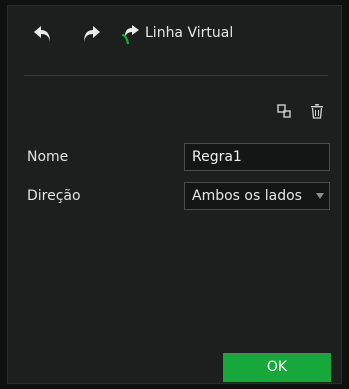 The image size is (349, 389). I want to click on ok-button: OK, so click(277, 367).